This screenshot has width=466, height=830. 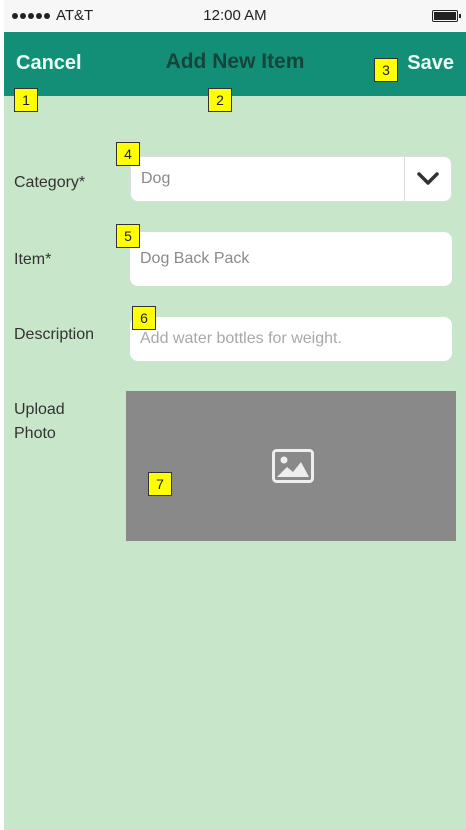 I want to click on photo-upload-area, so click(x=291, y=466).